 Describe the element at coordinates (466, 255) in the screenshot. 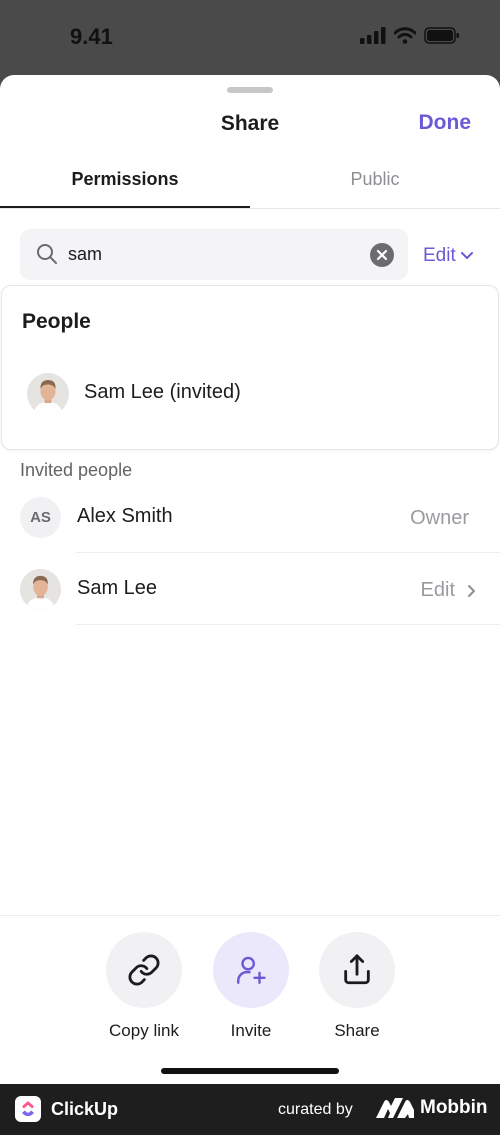

I see `chevron-down-icon` at that location.